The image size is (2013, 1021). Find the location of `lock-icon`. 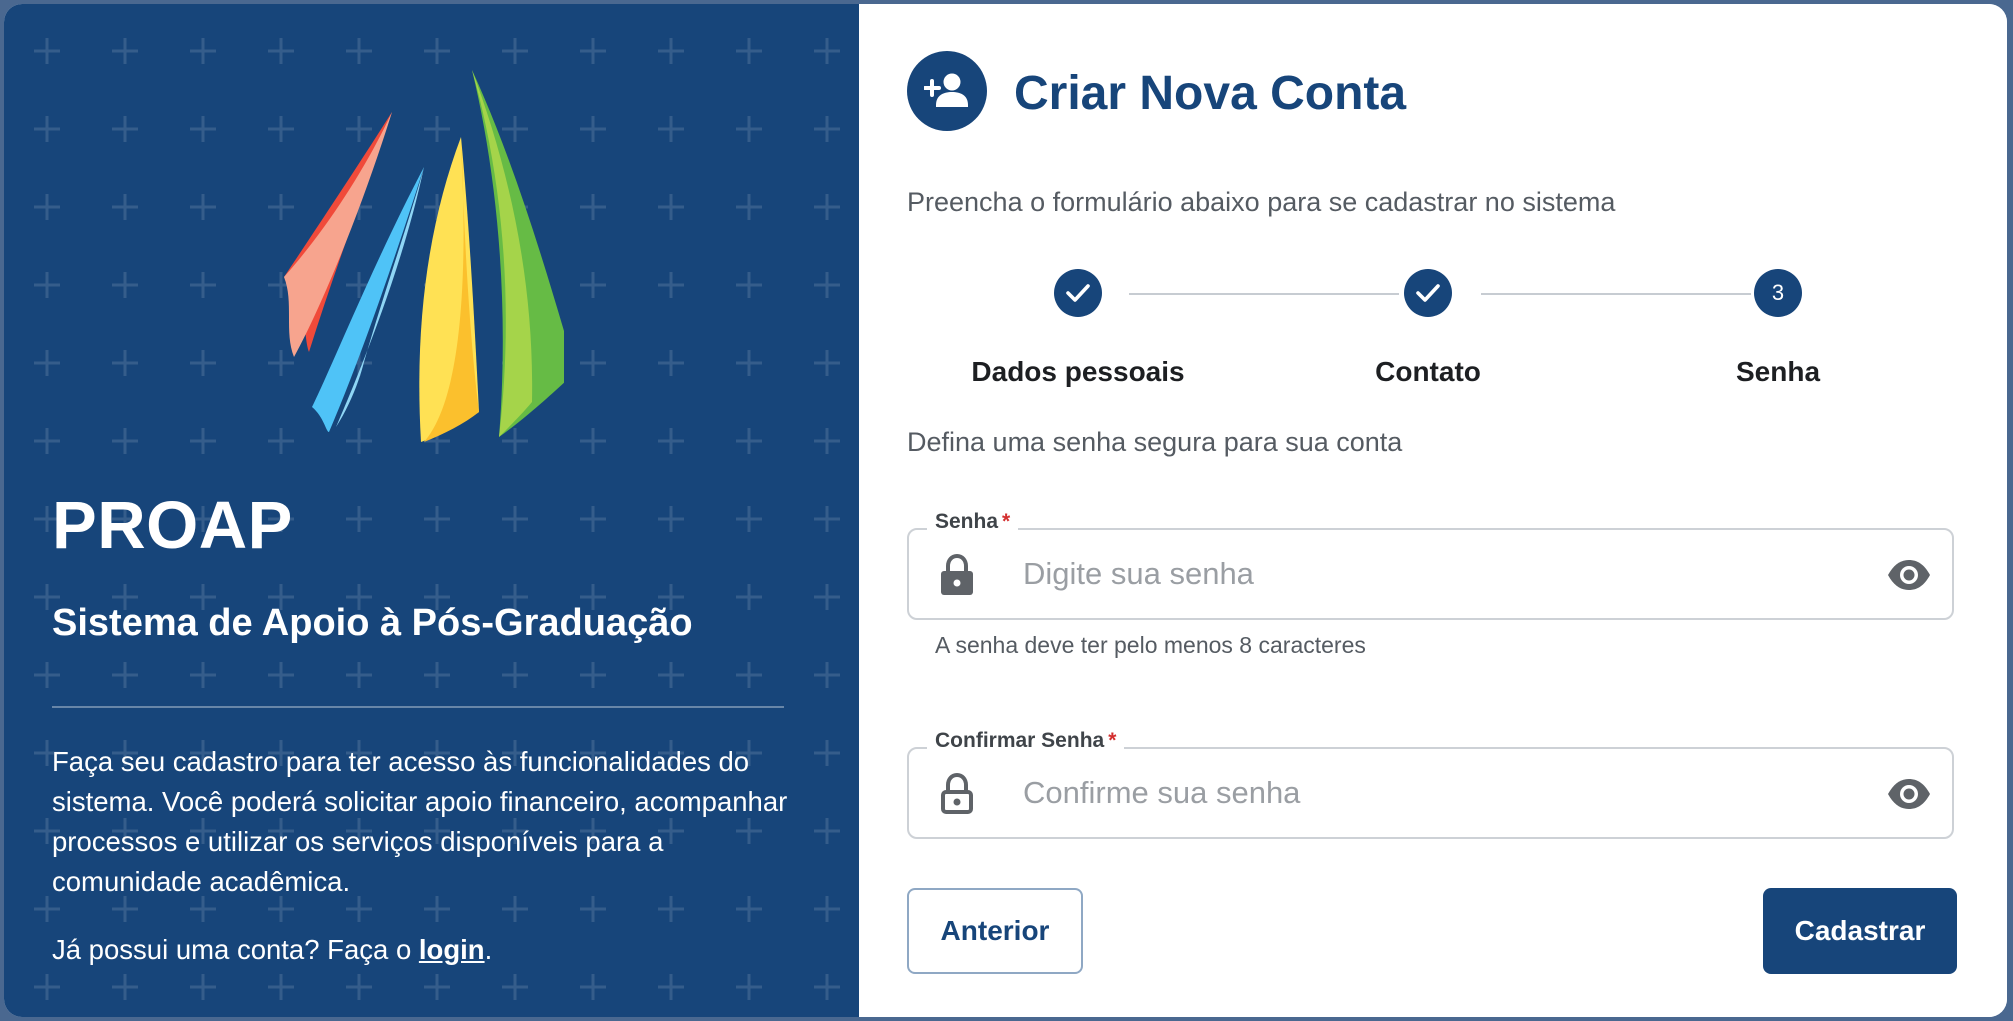

lock-icon is located at coordinates (957, 574).